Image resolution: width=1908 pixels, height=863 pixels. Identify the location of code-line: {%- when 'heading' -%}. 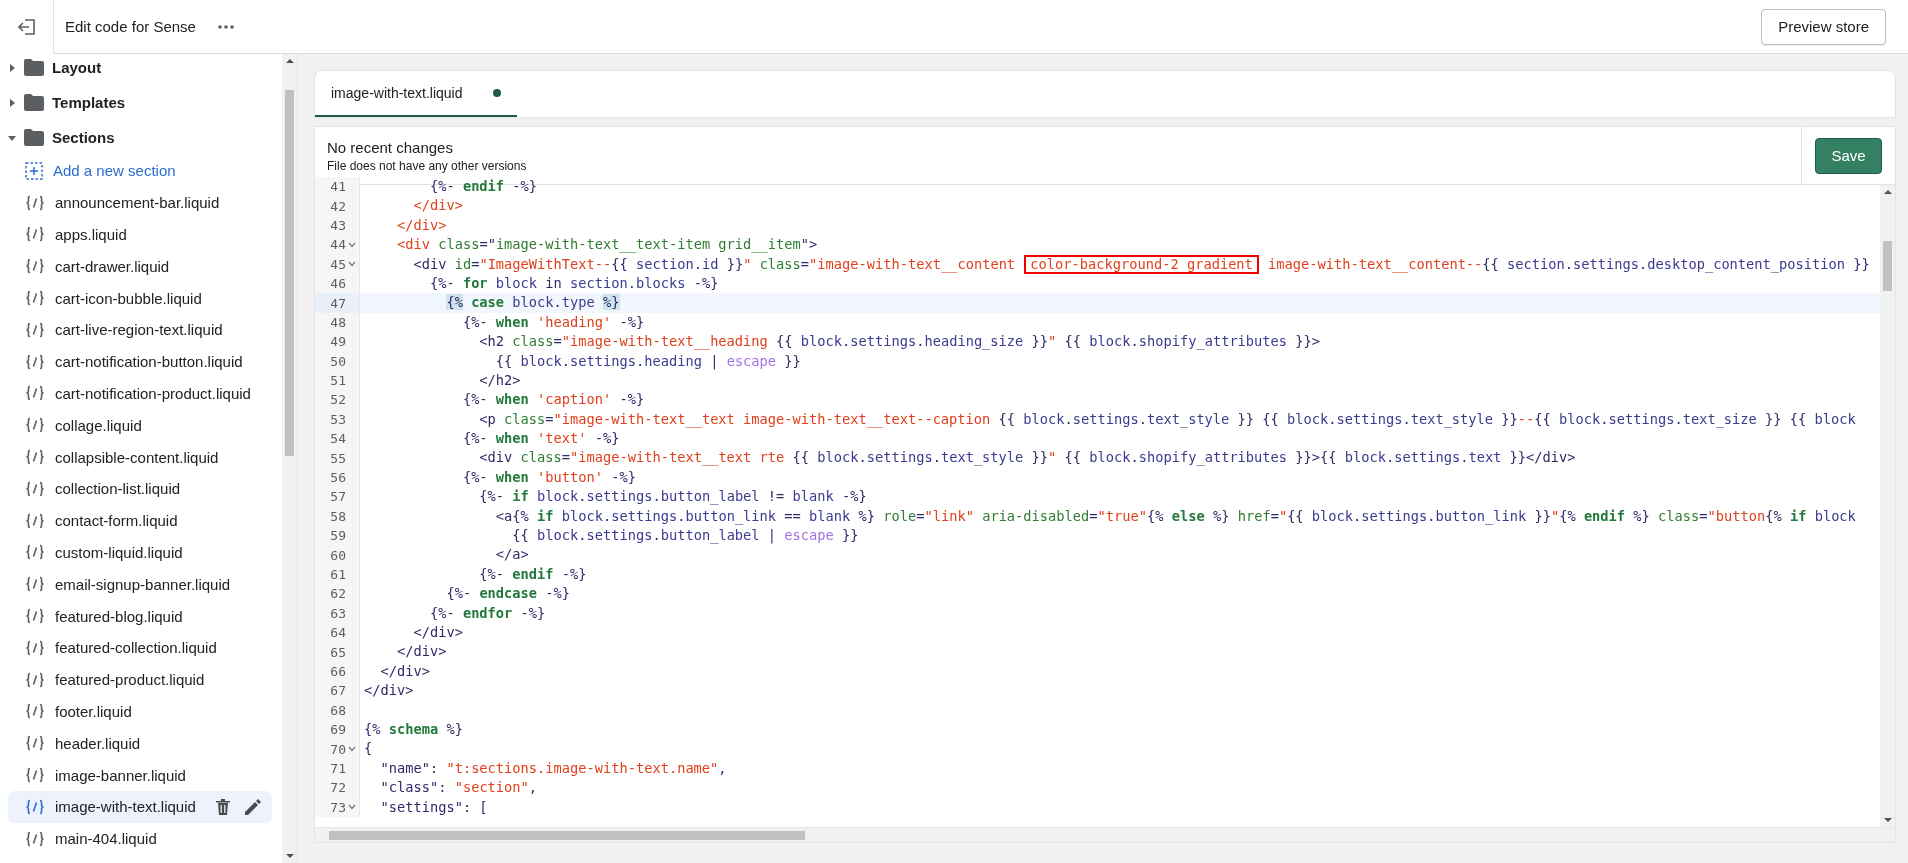
(553, 322).